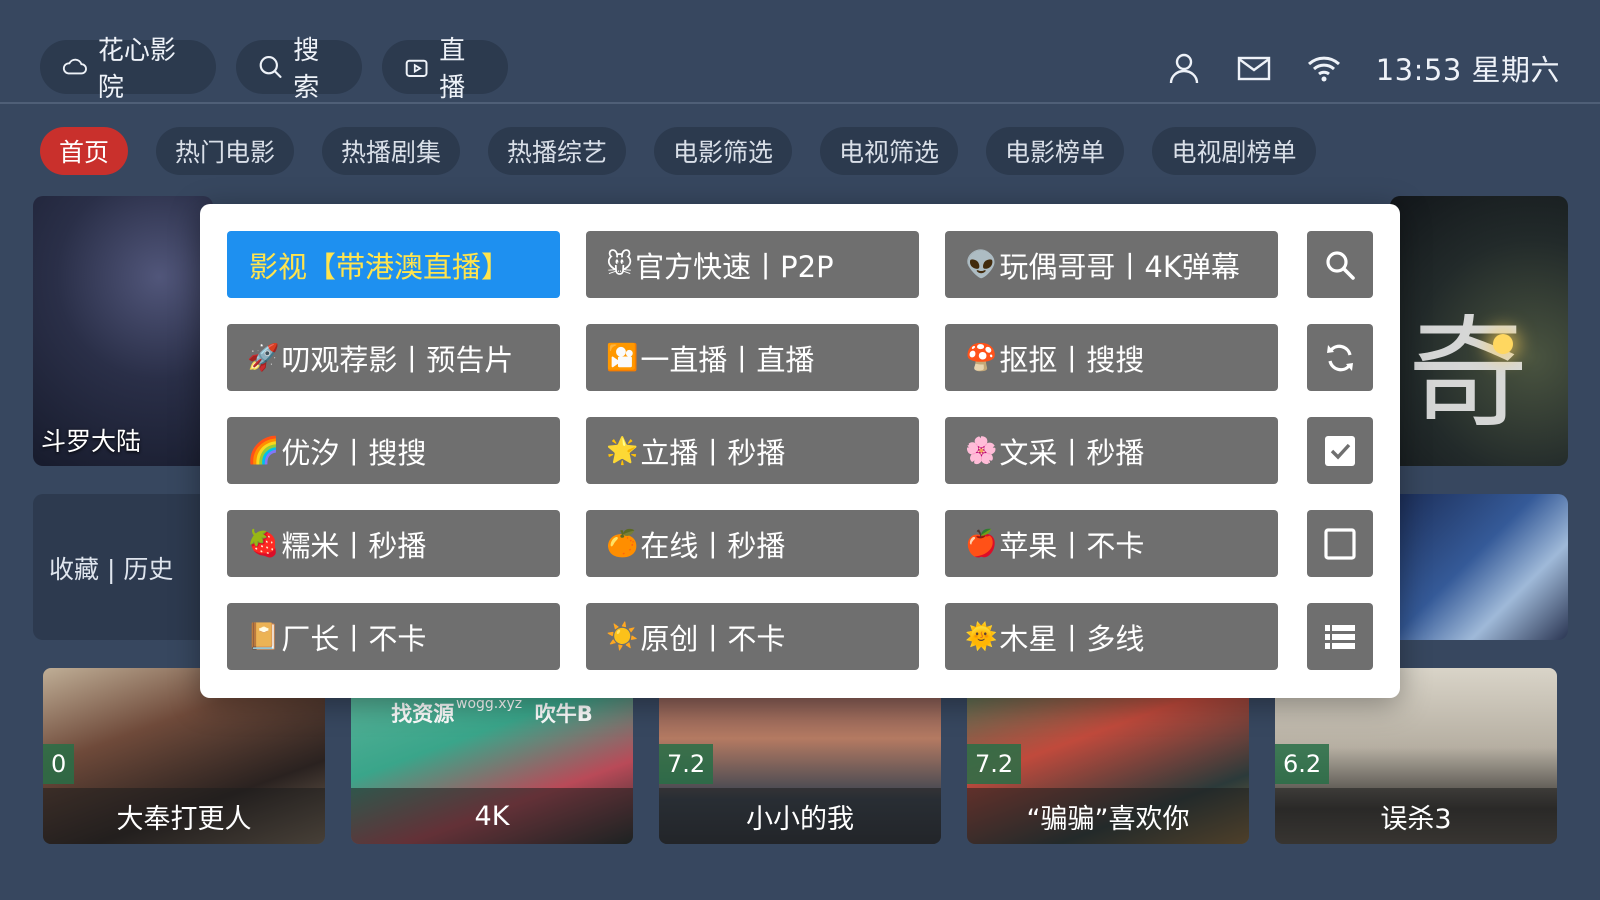  I want to click on deselect-button, so click(1340, 543).